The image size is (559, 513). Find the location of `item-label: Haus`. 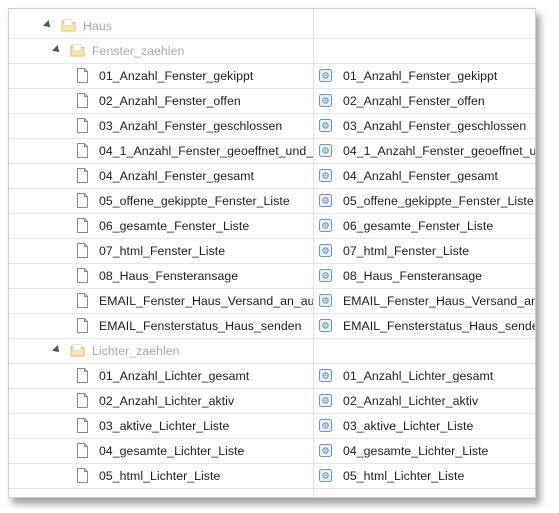

item-label: Haus is located at coordinates (97, 26).